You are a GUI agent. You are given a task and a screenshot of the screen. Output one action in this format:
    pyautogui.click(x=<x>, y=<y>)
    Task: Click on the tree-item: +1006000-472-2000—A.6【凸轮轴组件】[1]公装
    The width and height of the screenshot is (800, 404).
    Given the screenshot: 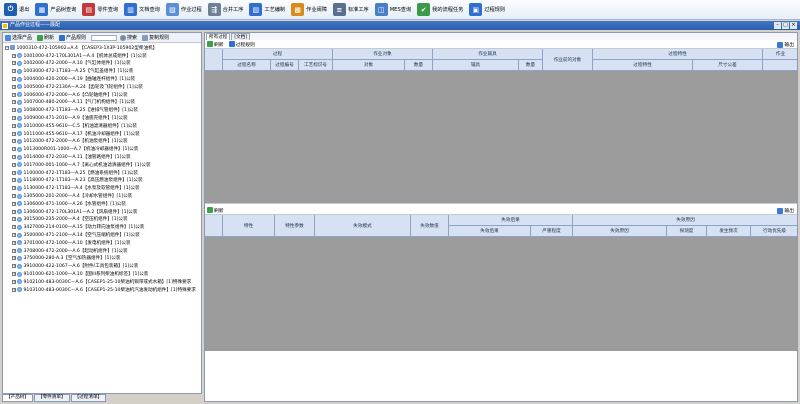 What is the action you would take?
    pyautogui.click(x=103, y=95)
    